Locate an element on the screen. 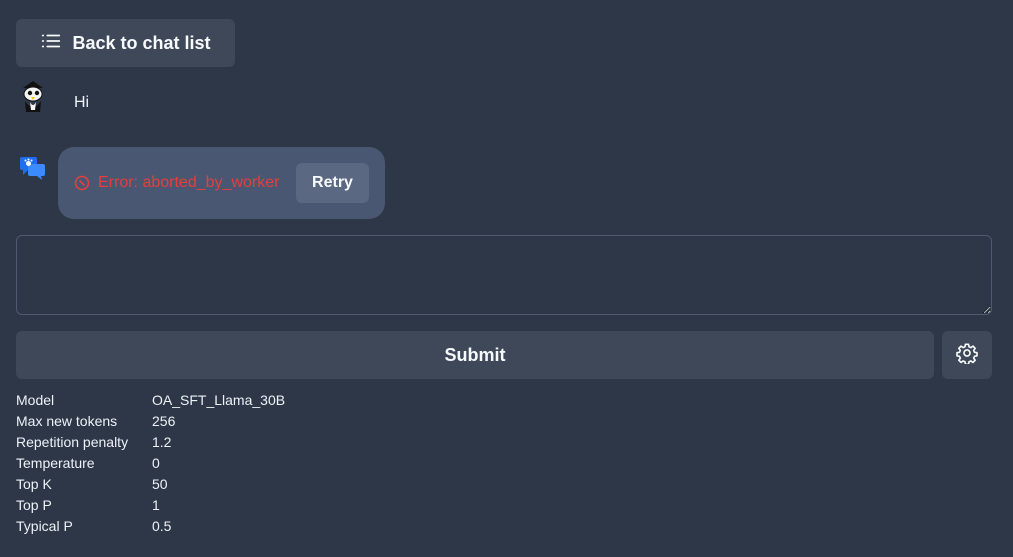 The height and width of the screenshot is (557, 1013). param-value: 256 is located at coordinates (164, 420).